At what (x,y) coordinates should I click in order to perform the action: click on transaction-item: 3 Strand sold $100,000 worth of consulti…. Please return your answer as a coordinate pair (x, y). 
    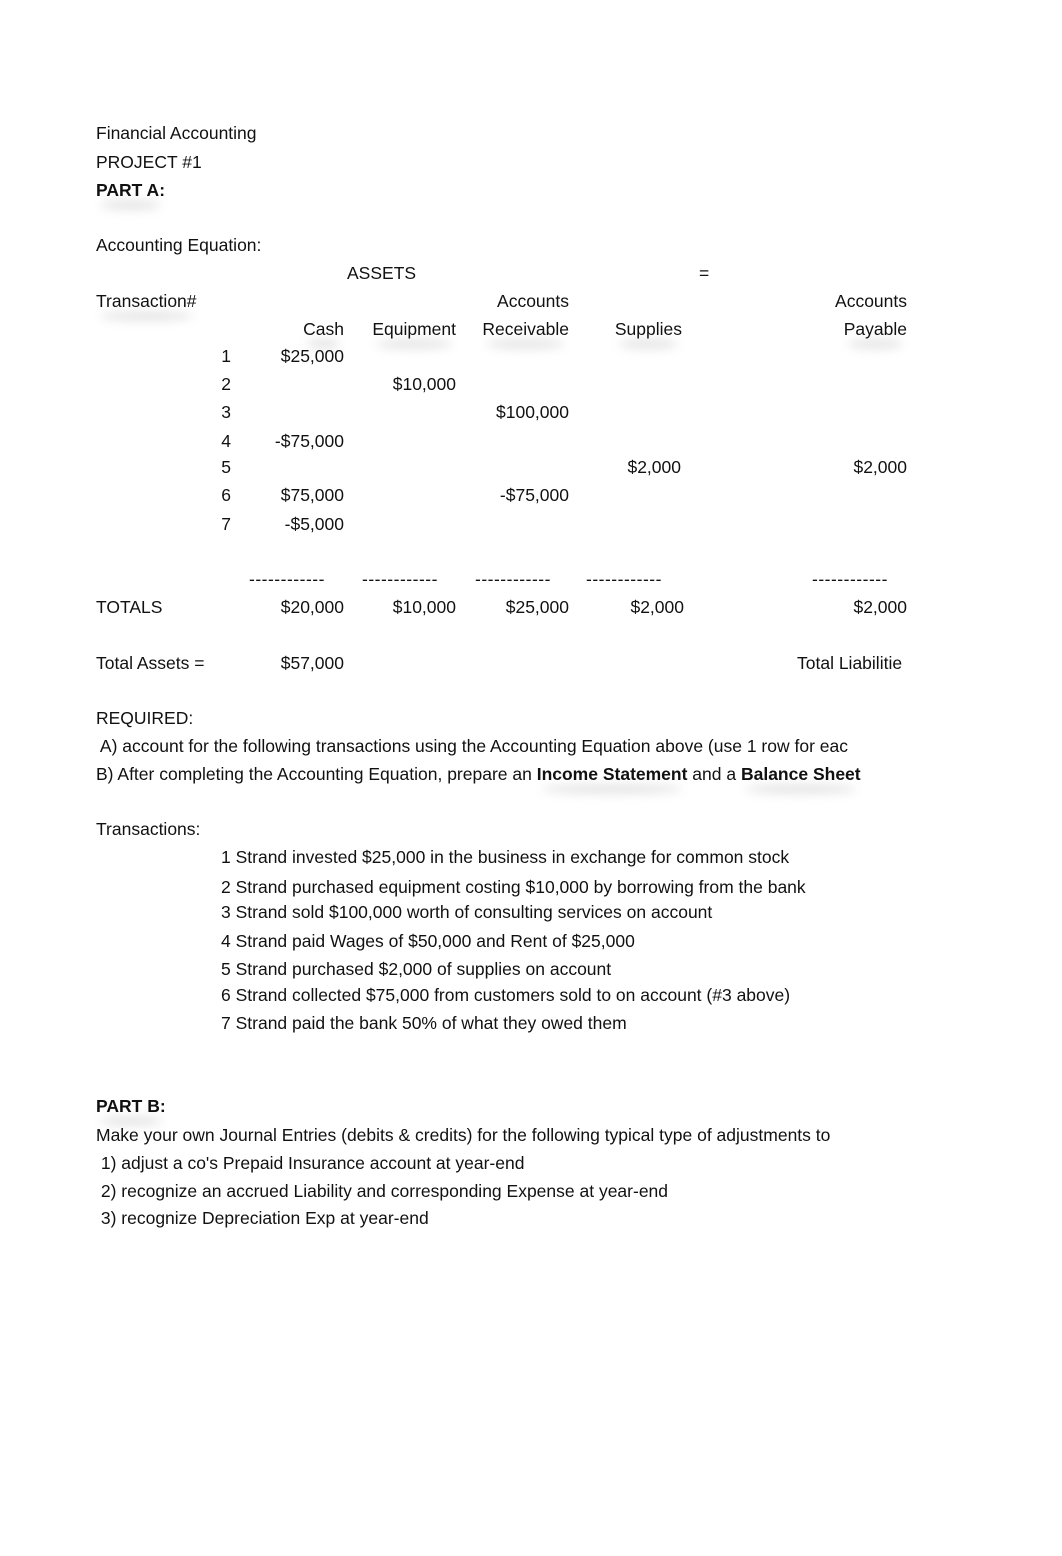
    Looking at the image, I should click on (467, 912).